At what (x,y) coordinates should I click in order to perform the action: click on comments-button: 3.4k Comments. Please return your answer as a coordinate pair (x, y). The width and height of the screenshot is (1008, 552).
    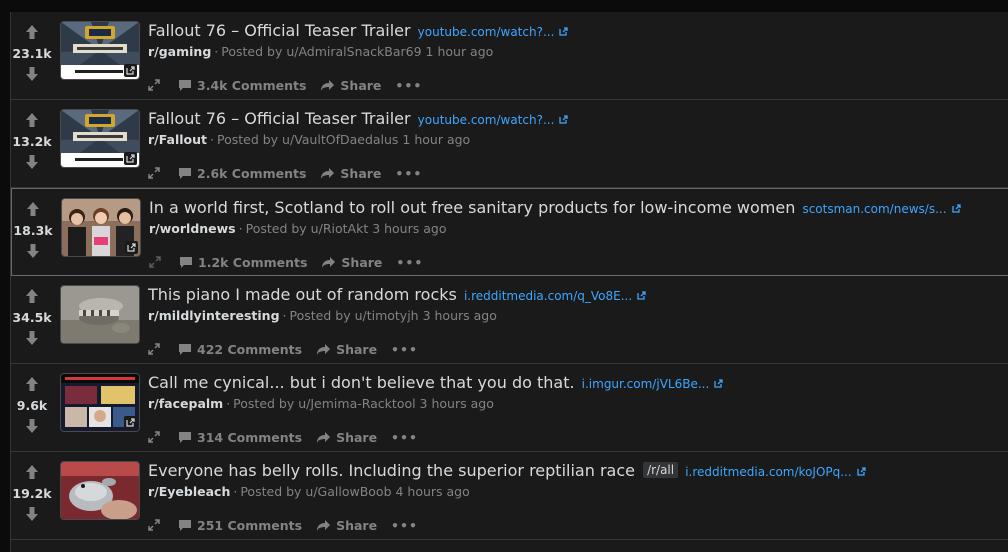
    Looking at the image, I should click on (242, 85).